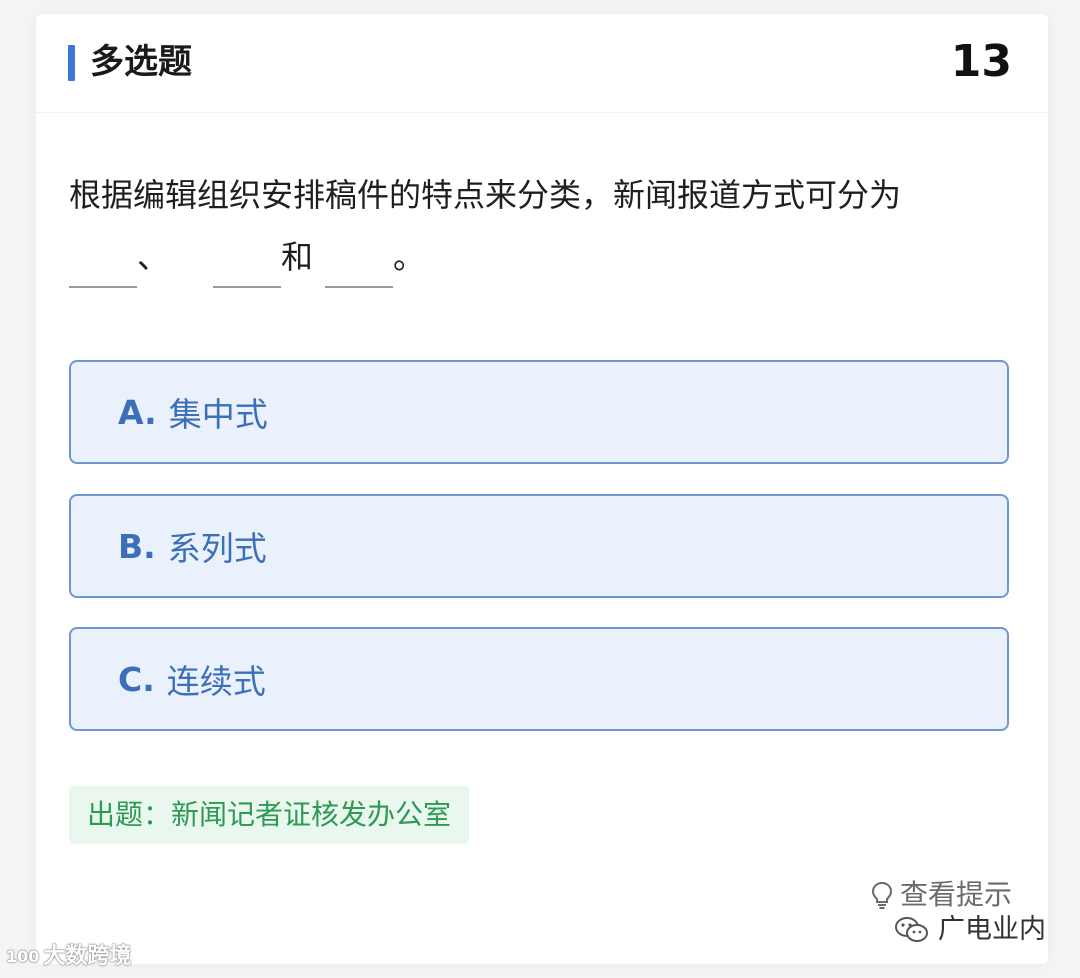 This screenshot has width=1080, height=978. Describe the element at coordinates (217, 548) in the screenshot. I see `option-text: 系列式` at that location.